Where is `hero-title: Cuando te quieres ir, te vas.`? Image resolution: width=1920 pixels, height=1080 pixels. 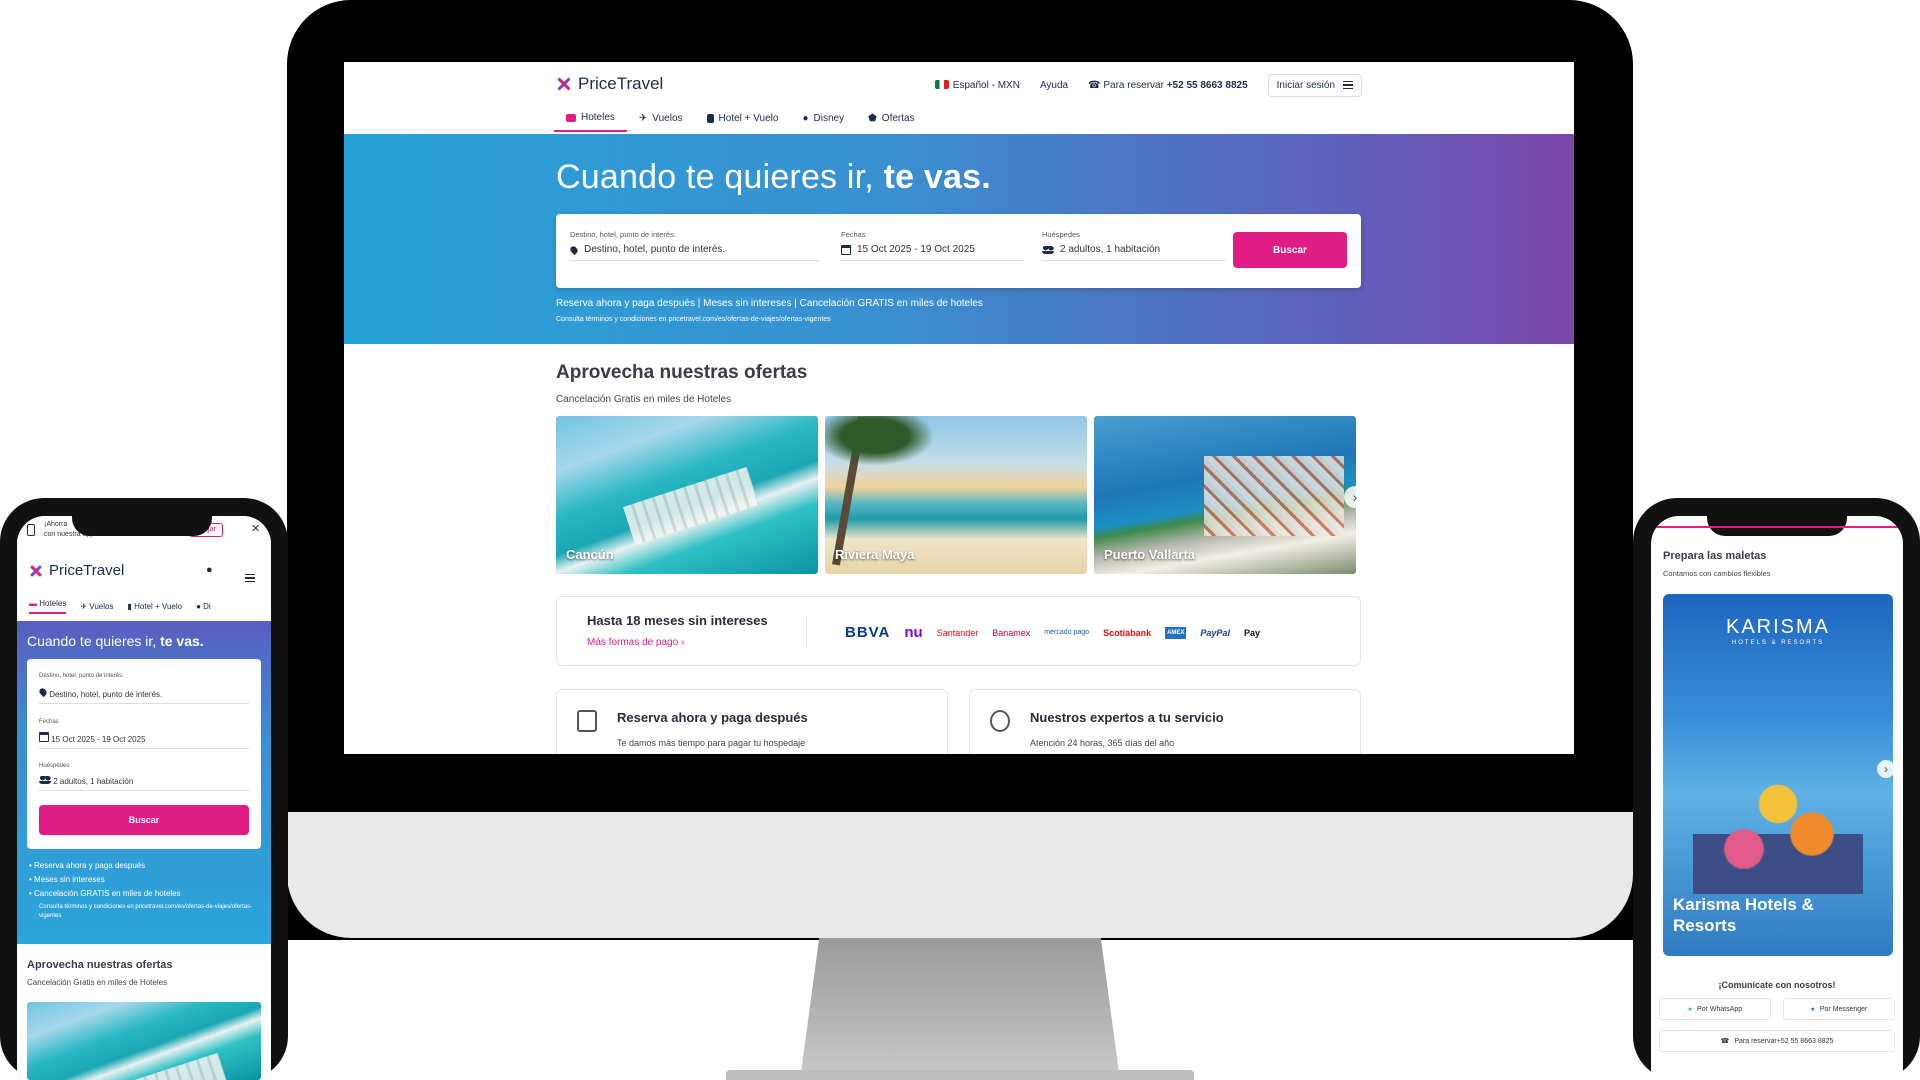 hero-title: Cuando te quieres ir, te vas. is located at coordinates (773, 177).